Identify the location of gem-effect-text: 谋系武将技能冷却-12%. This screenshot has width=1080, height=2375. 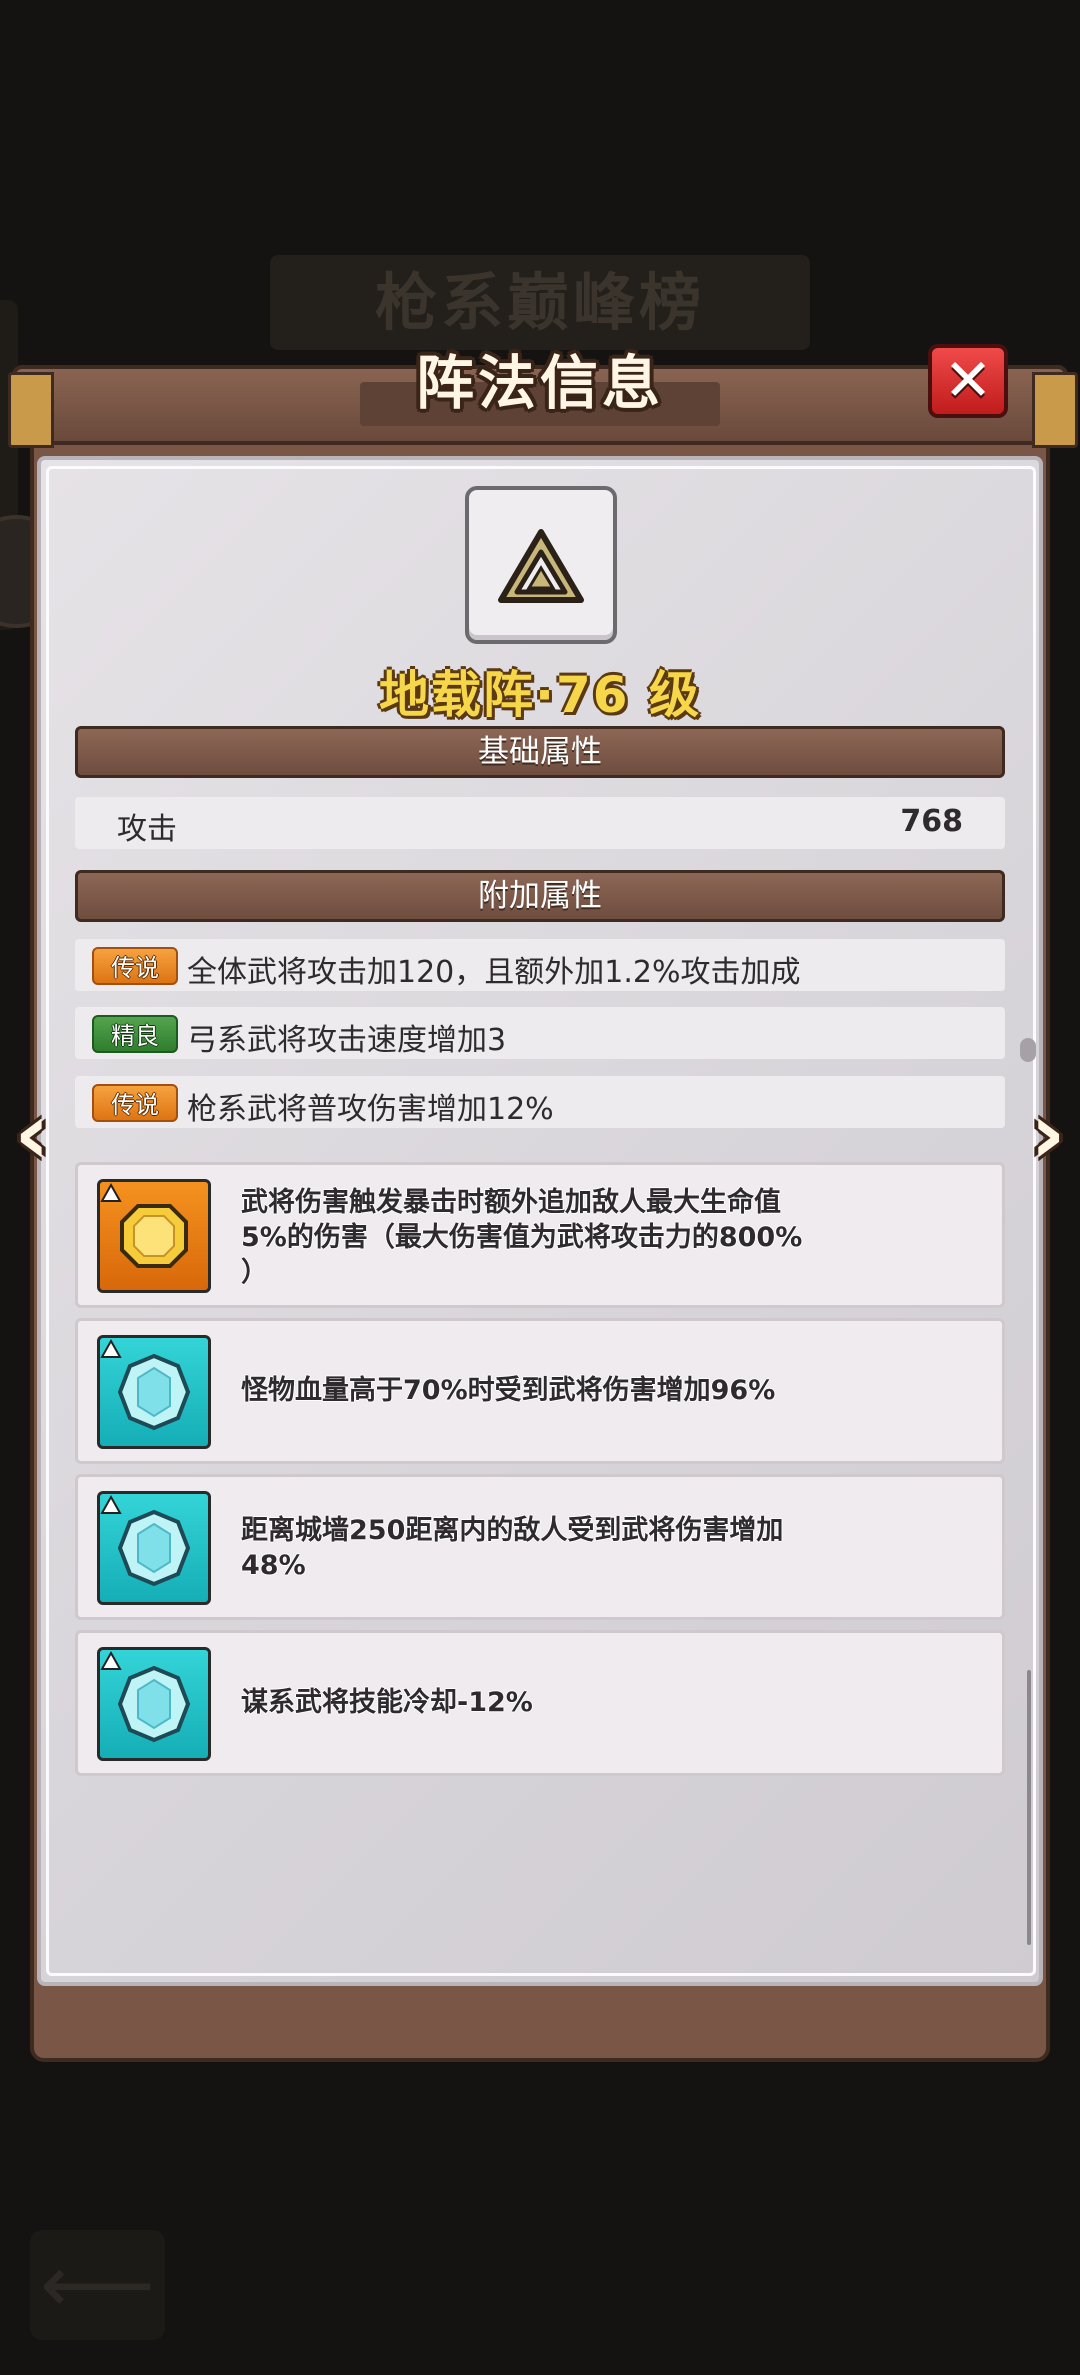
(387, 1702).